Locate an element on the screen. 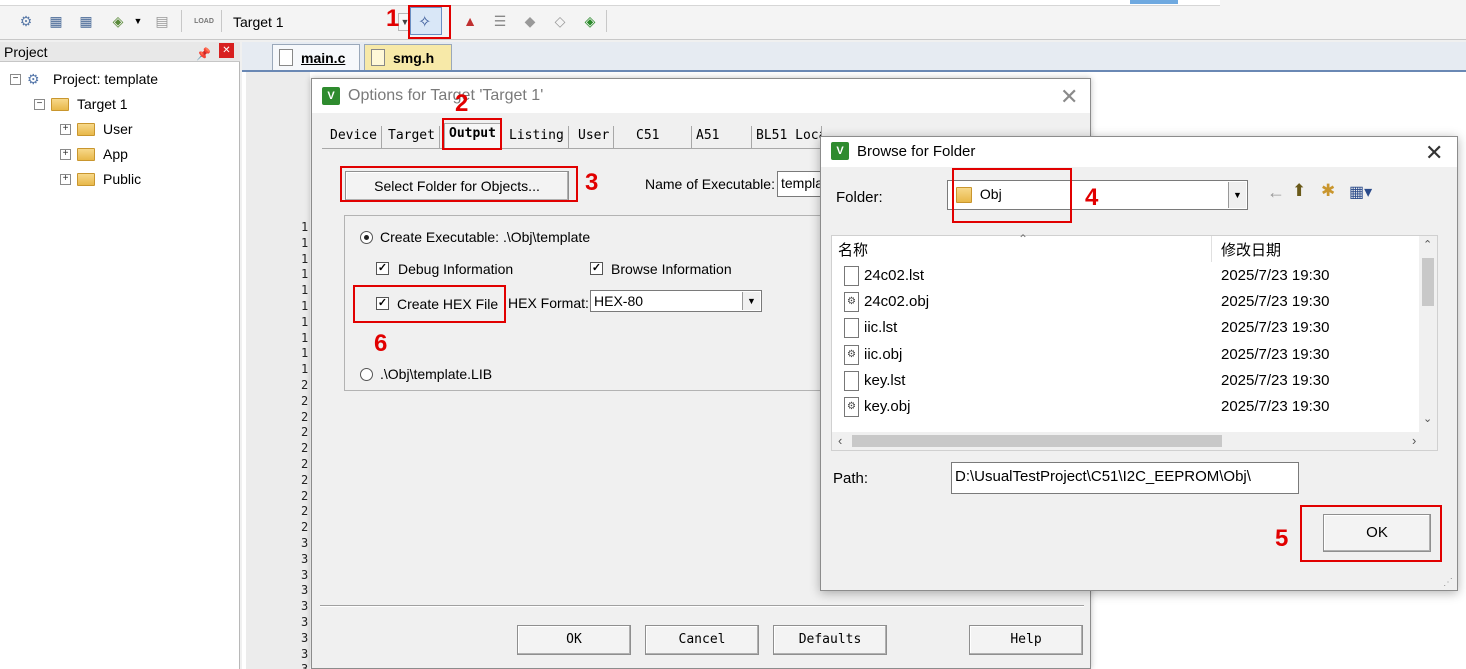 This screenshot has width=1466, height=669. help-button: Help is located at coordinates (1026, 640).